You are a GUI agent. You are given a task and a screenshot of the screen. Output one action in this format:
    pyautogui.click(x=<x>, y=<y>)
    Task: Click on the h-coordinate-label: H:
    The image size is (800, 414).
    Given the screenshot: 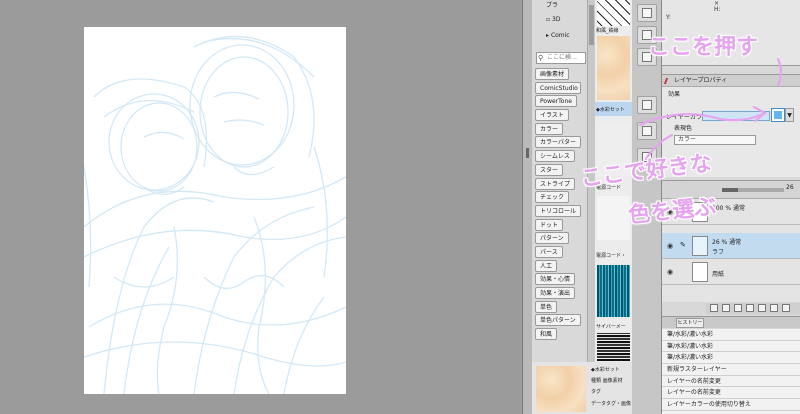 What is the action you would take?
    pyautogui.click(x=717, y=9)
    